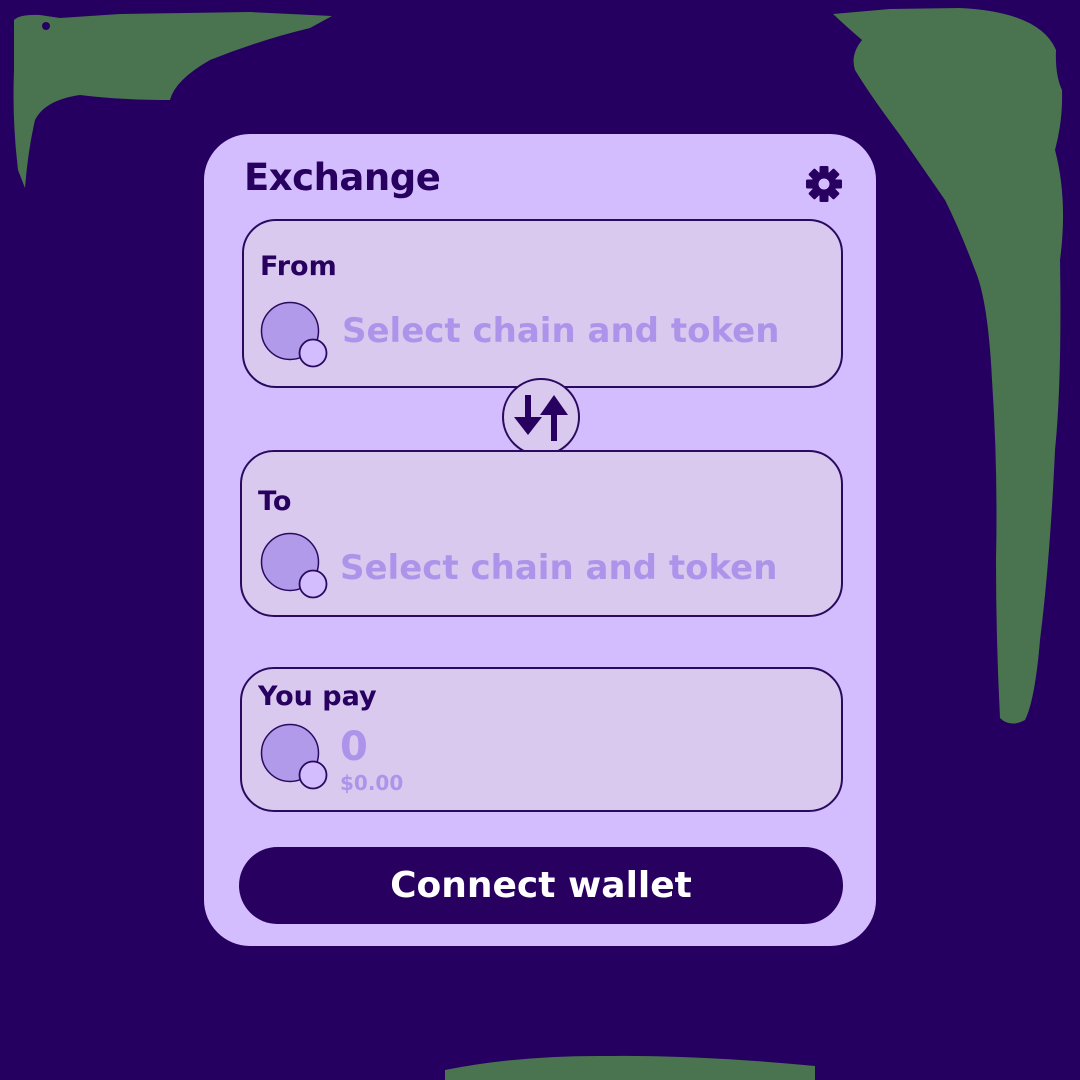 This screenshot has height=1080, width=1080. I want to click on swap-direction-button, so click(541, 417).